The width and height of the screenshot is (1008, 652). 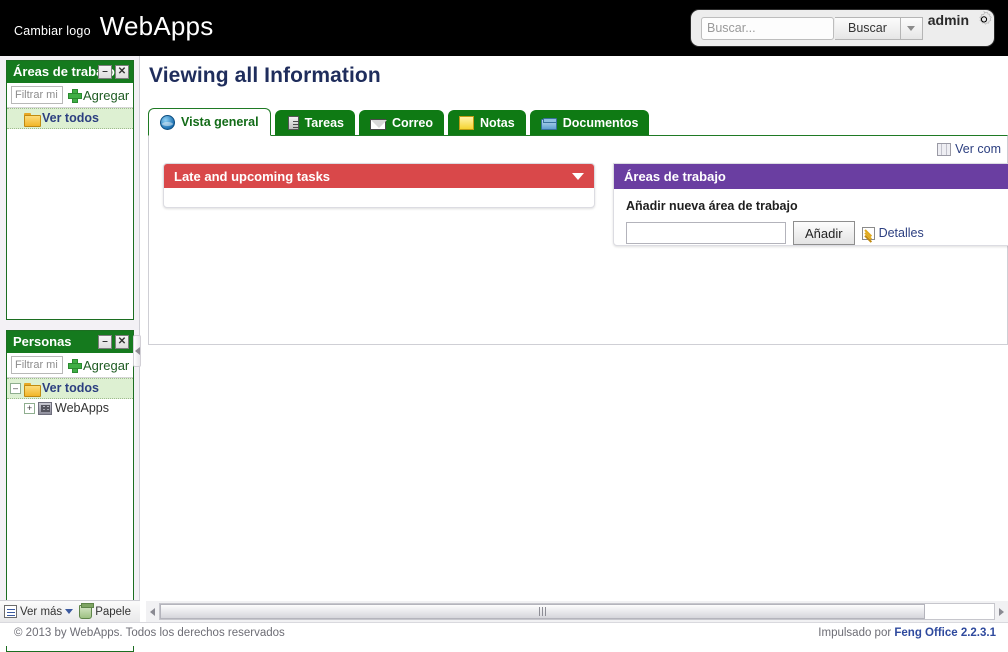 I want to click on list-icon, so click(x=10, y=611).